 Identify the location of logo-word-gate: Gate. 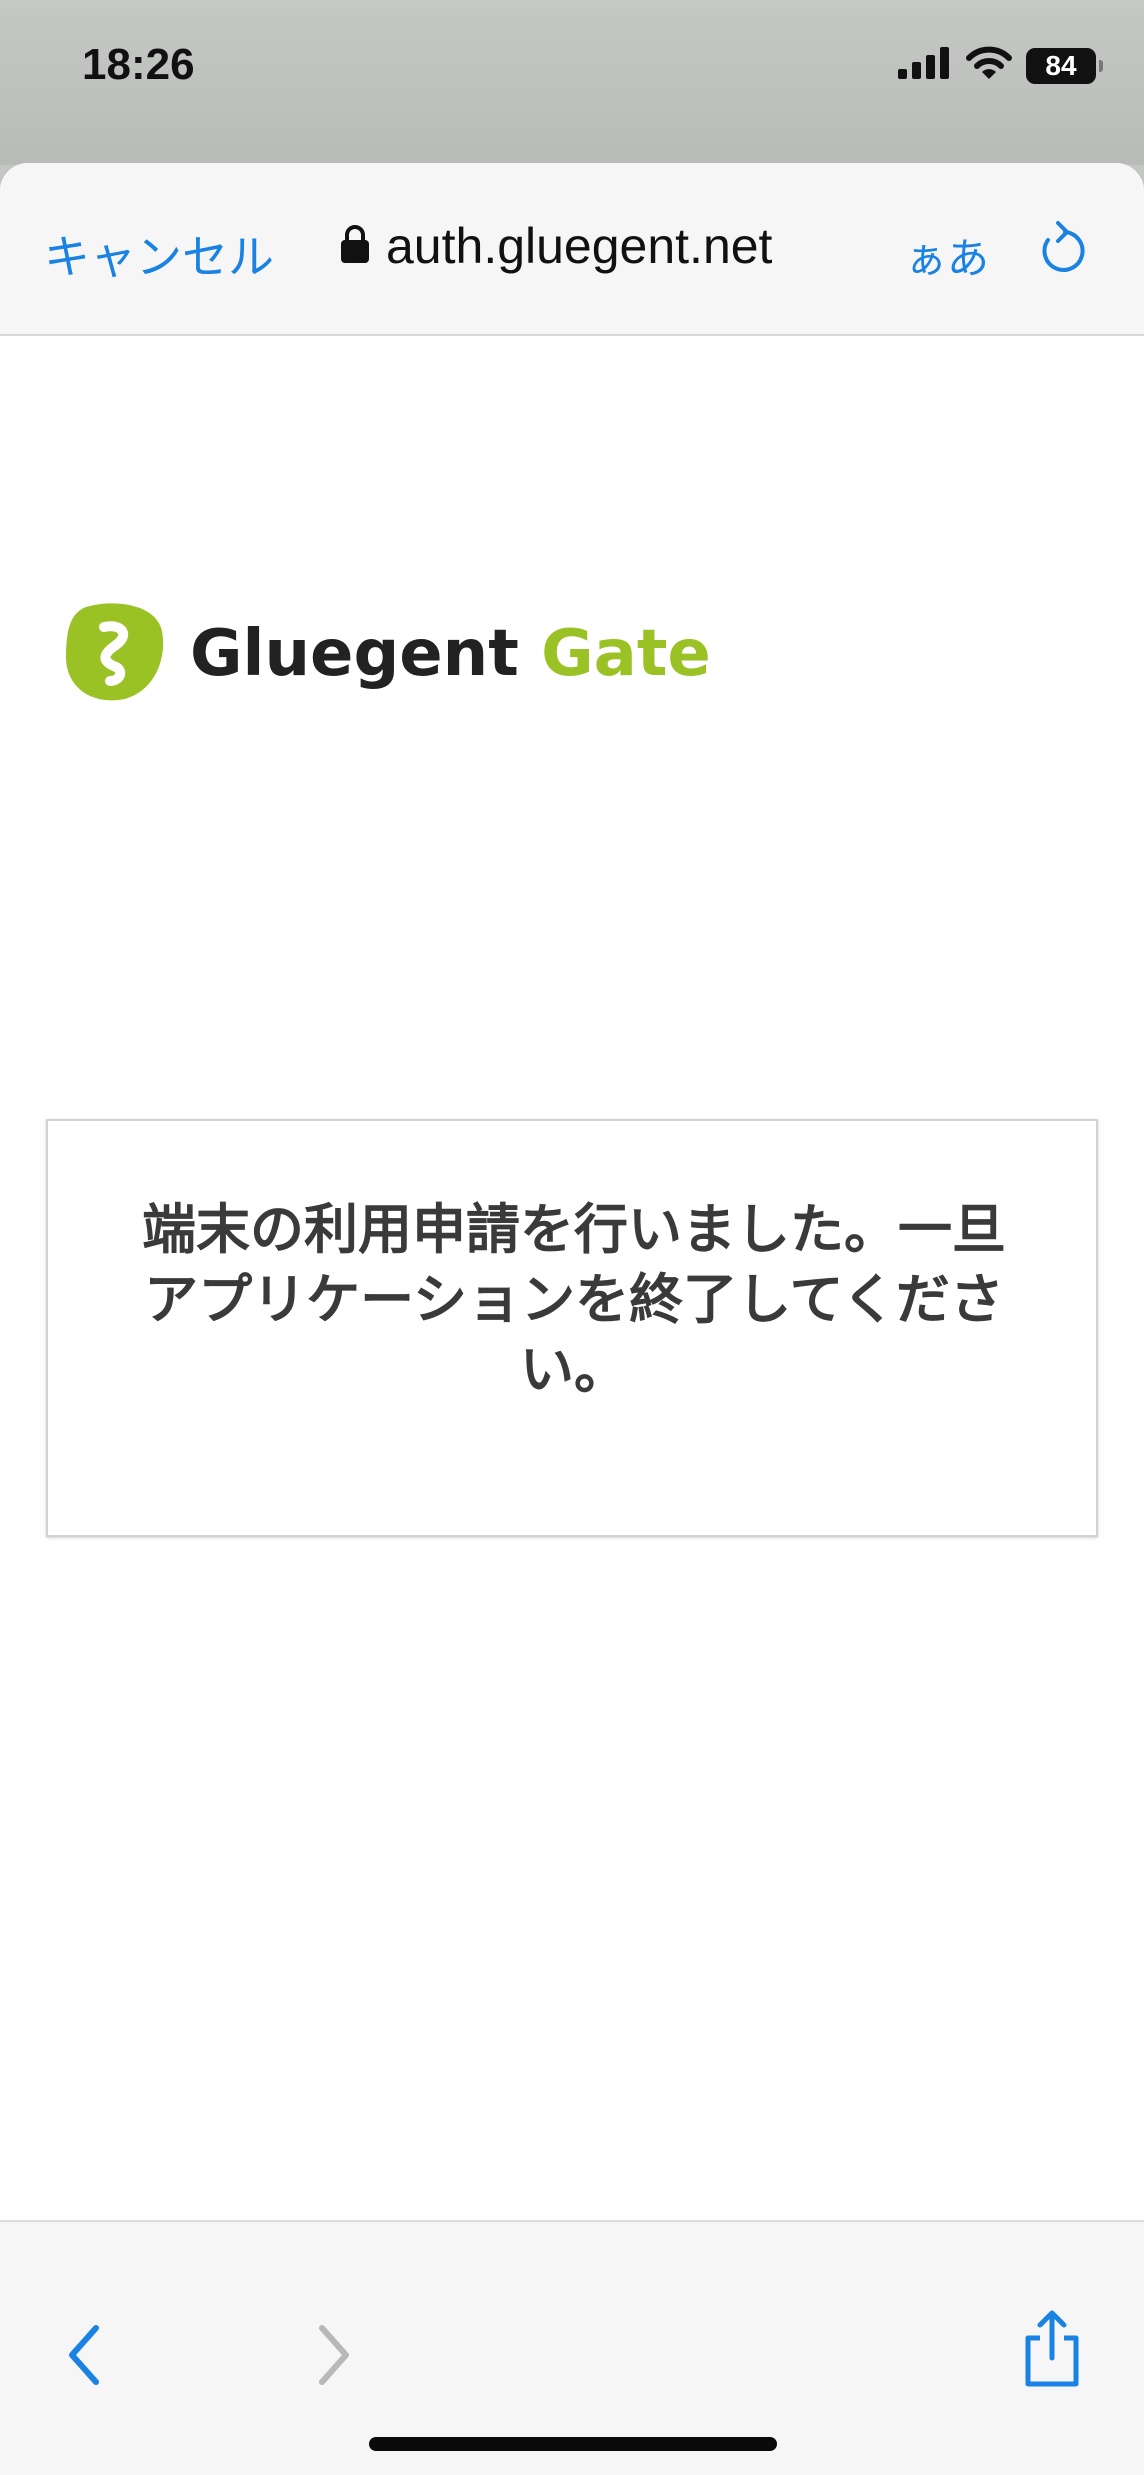
(626, 653).